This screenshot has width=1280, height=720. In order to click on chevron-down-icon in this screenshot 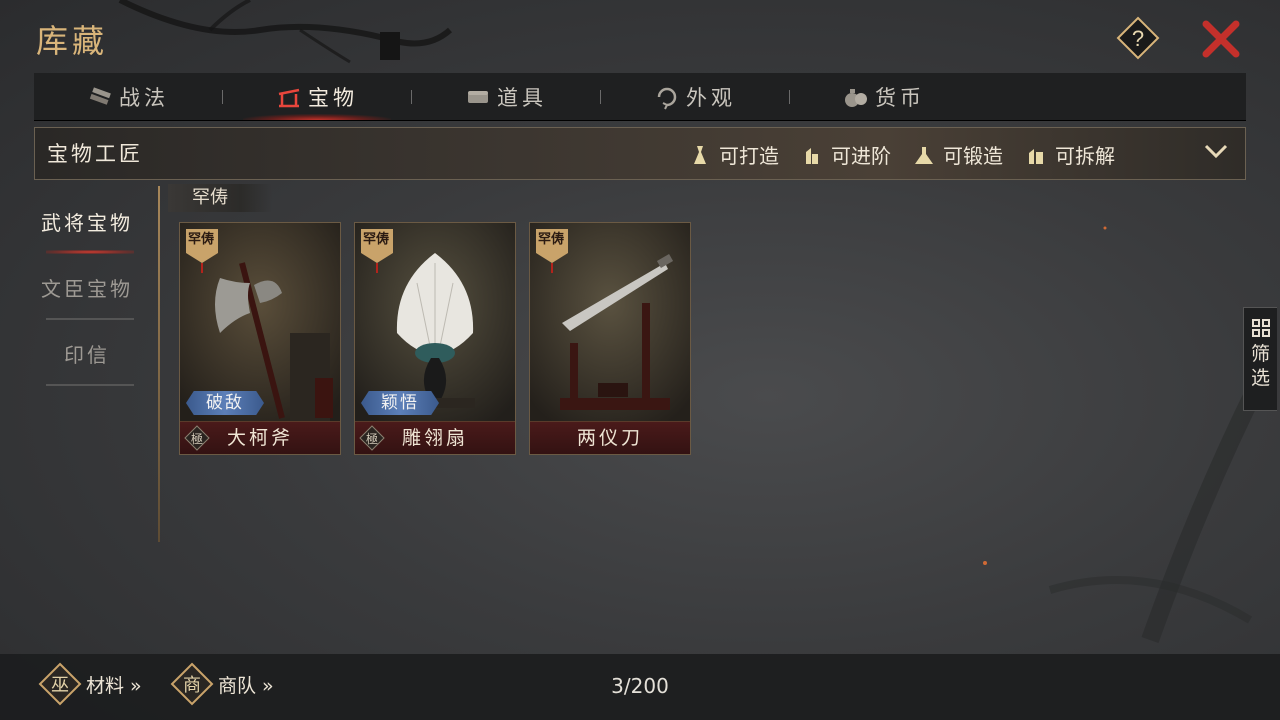, I will do `click(1216, 151)`.